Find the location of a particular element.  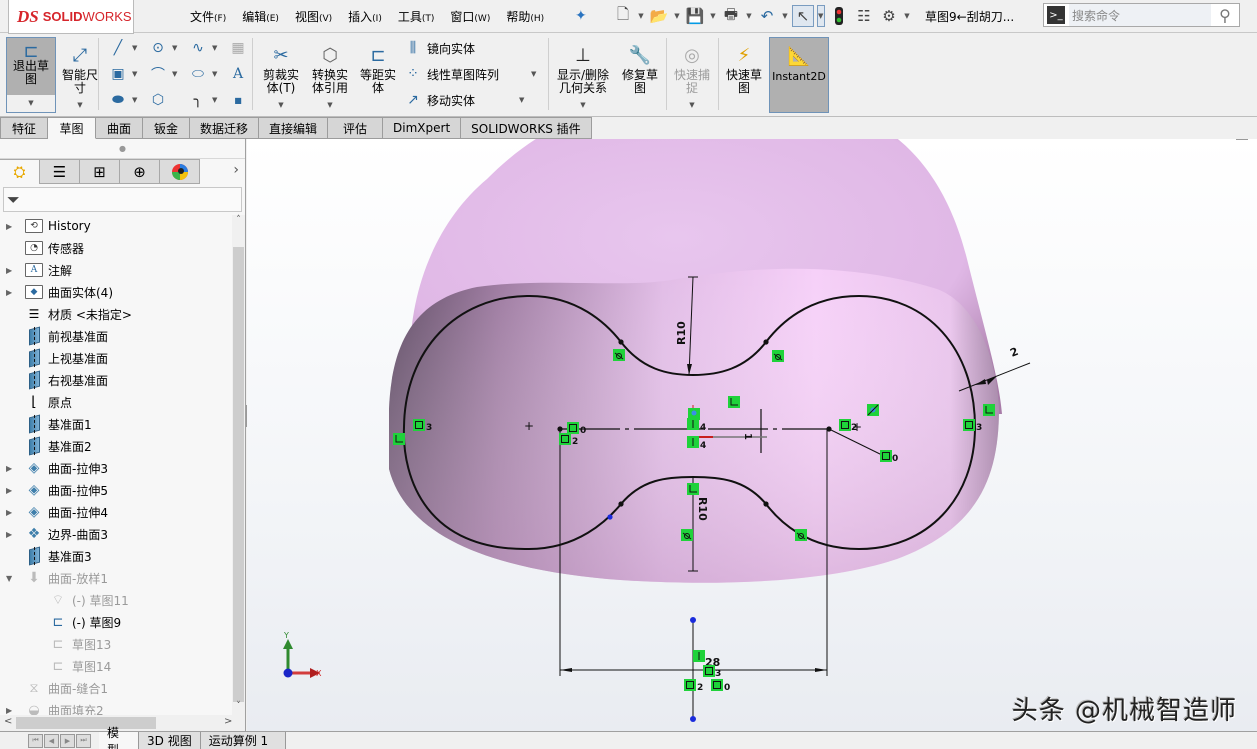

slot-tool: ⬬ ▼ is located at coordinates (122, 100).